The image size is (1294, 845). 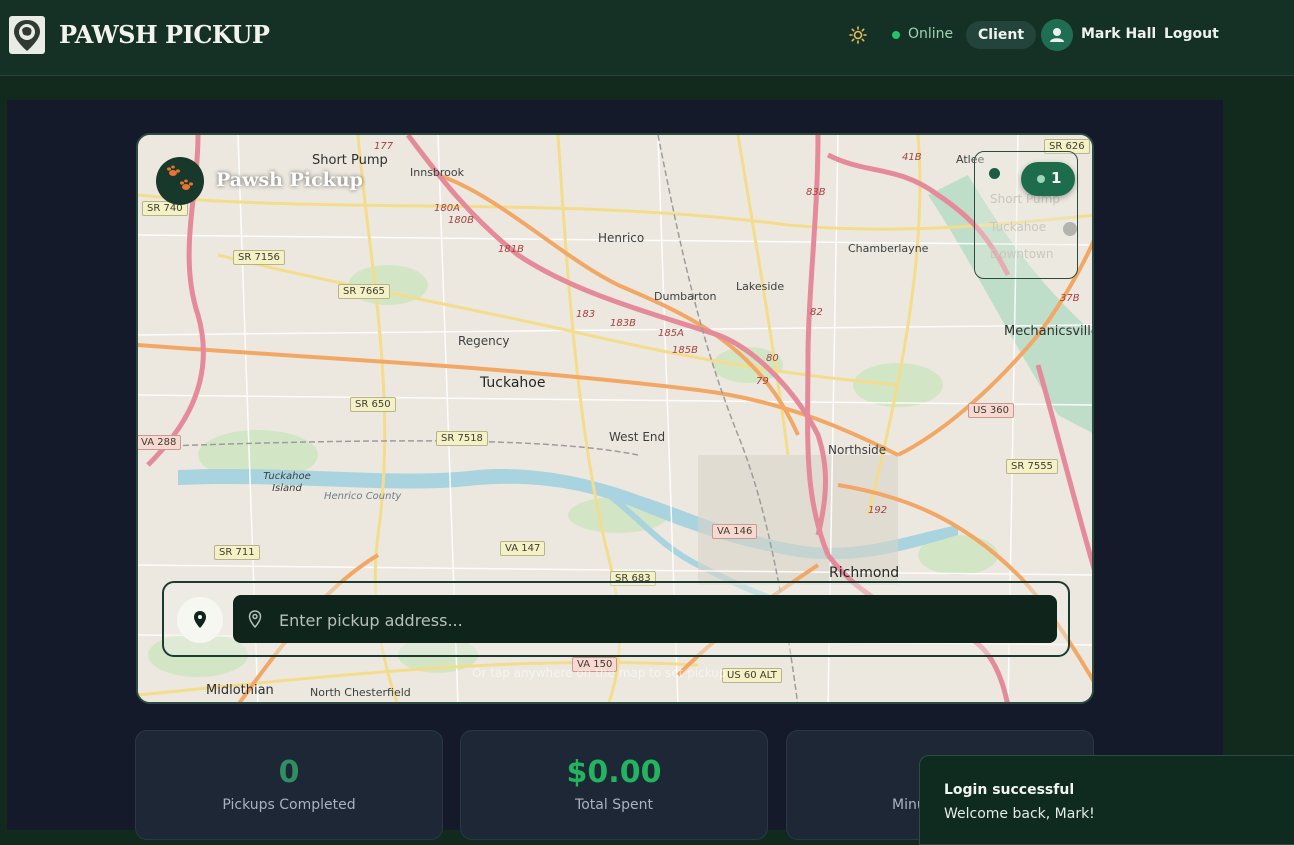 I want to click on map-label-regency: Regency, so click(x=484, y=341).